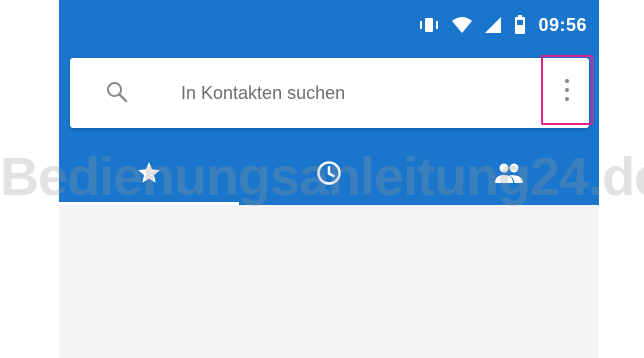  Describe the element at coordinates (329, 25) in the screenshot. I see `status-bar: 09:56` at that location.